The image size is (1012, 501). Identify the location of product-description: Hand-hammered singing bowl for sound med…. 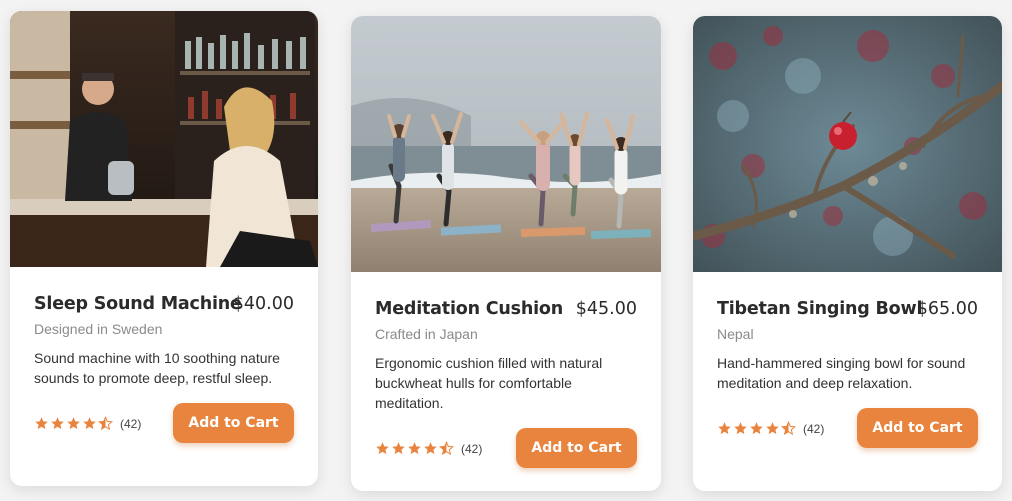
(841, 373).